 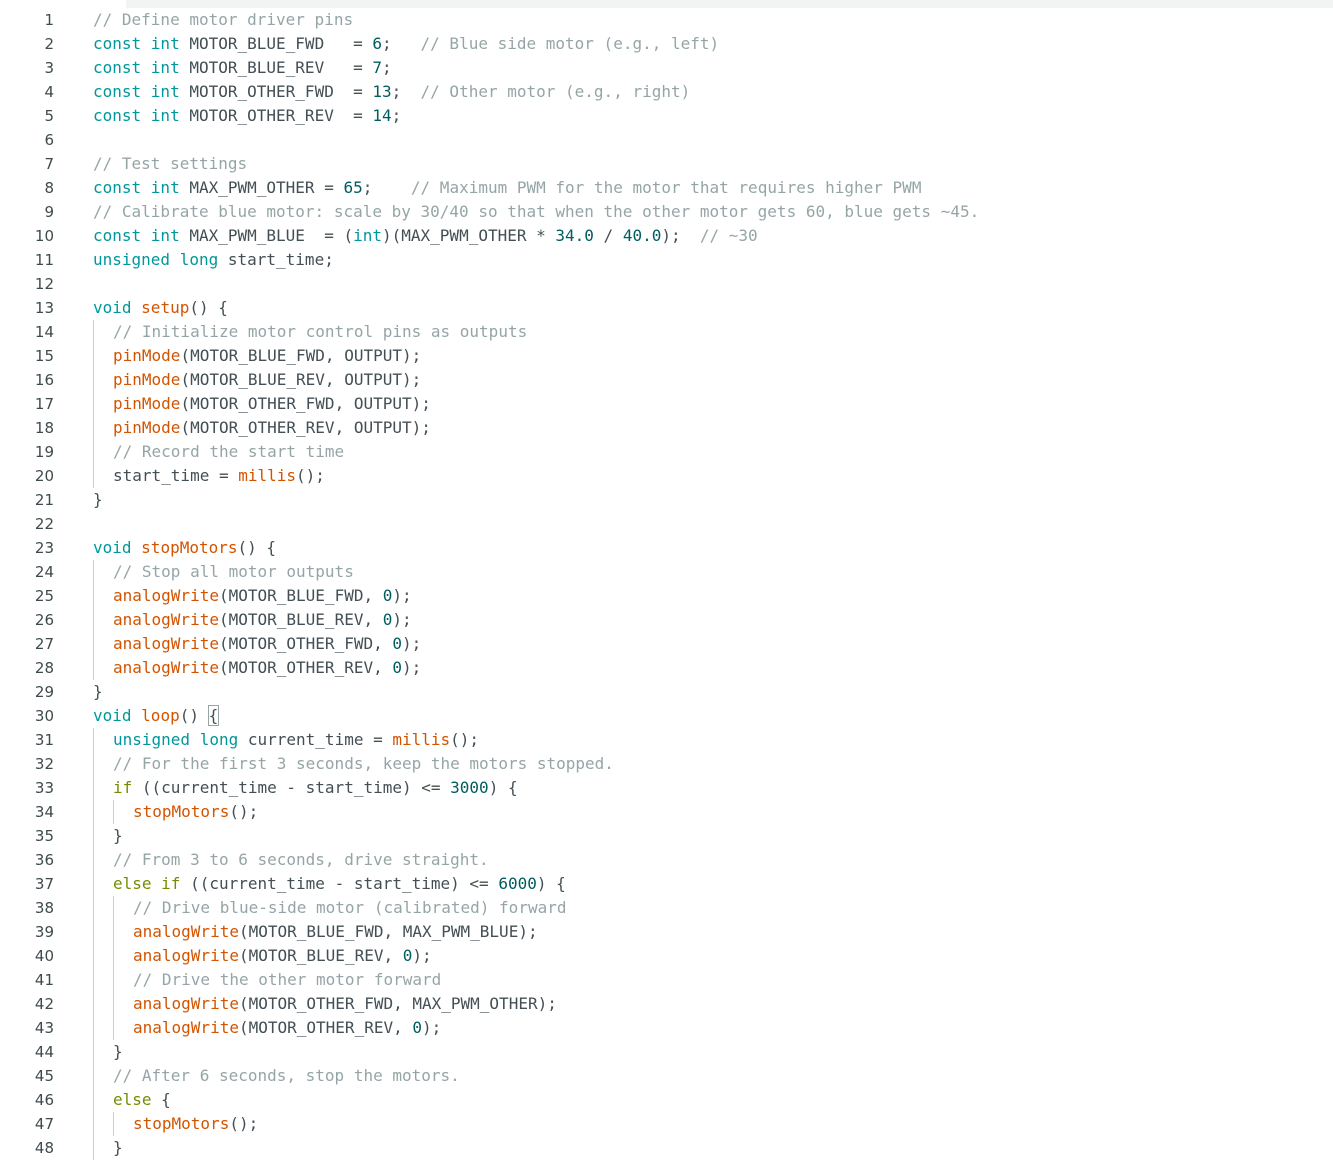 I want to click on code-line: pinMode(MOTOR_OTHER_REV, OUTPUT);, so click(x=713, y=428).